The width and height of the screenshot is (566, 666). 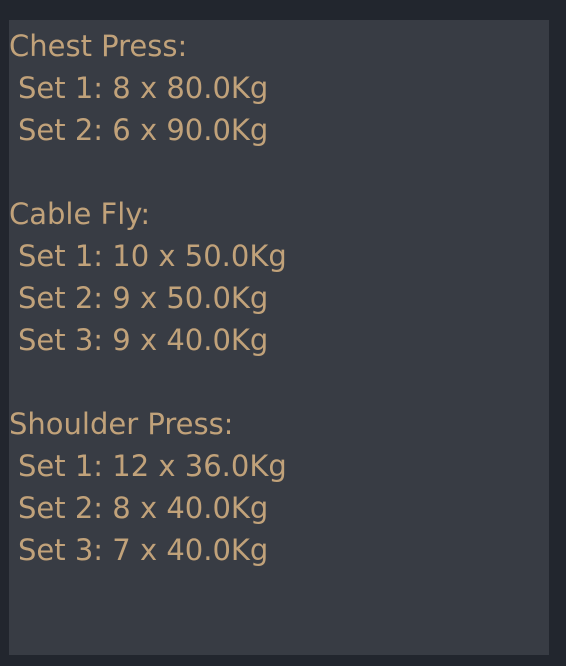 What do you see at coordinates (98, 46) in the screenshot?
I see `exercise-title: Chest Press:` at bounding box center [98, 46].